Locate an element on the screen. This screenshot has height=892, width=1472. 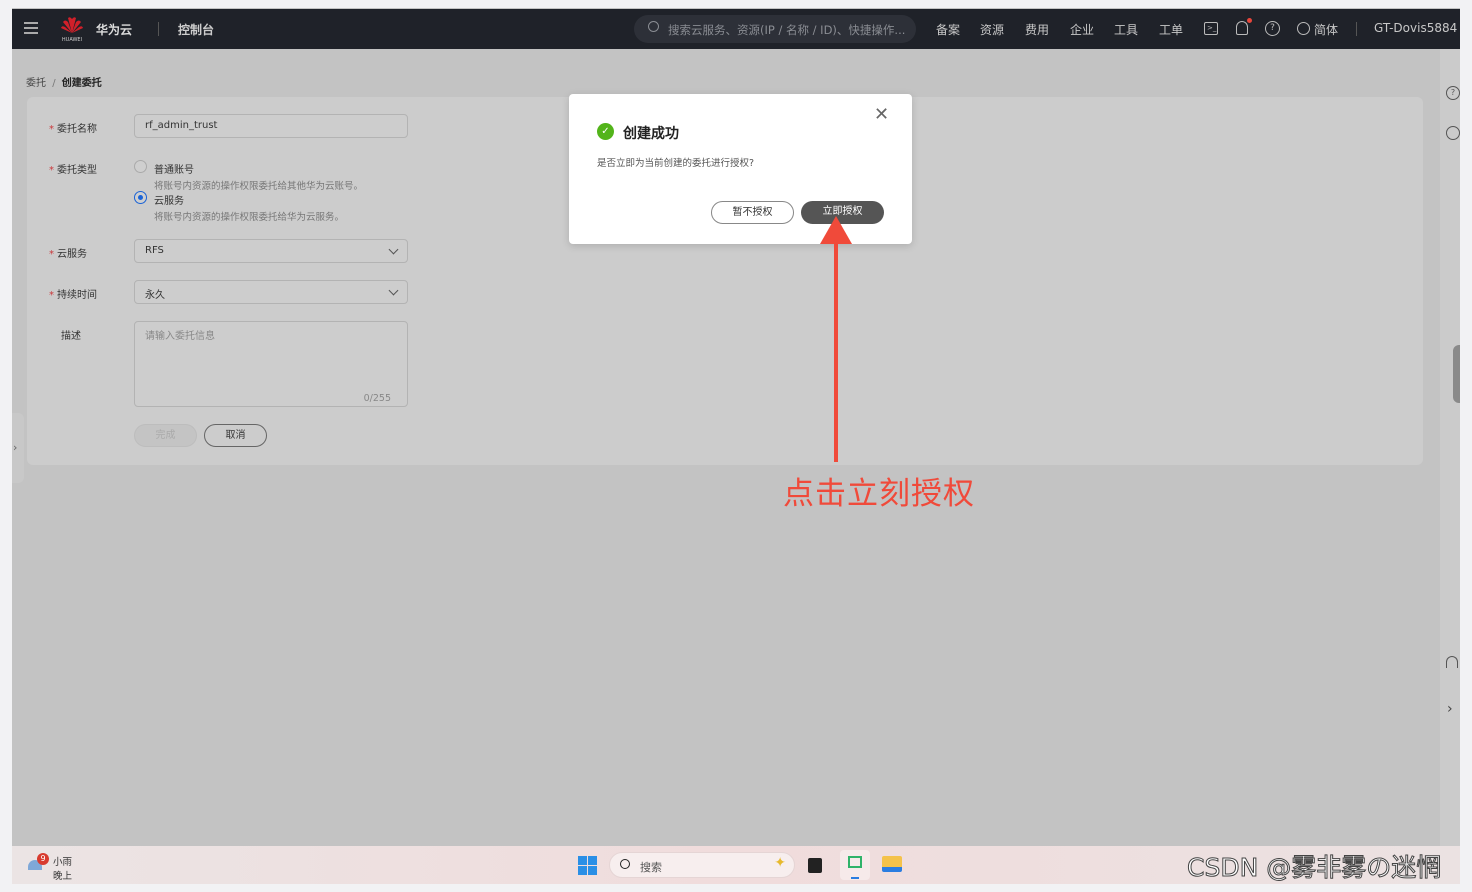
name-label: * 委托名称 is located at coordinates (73, 129).